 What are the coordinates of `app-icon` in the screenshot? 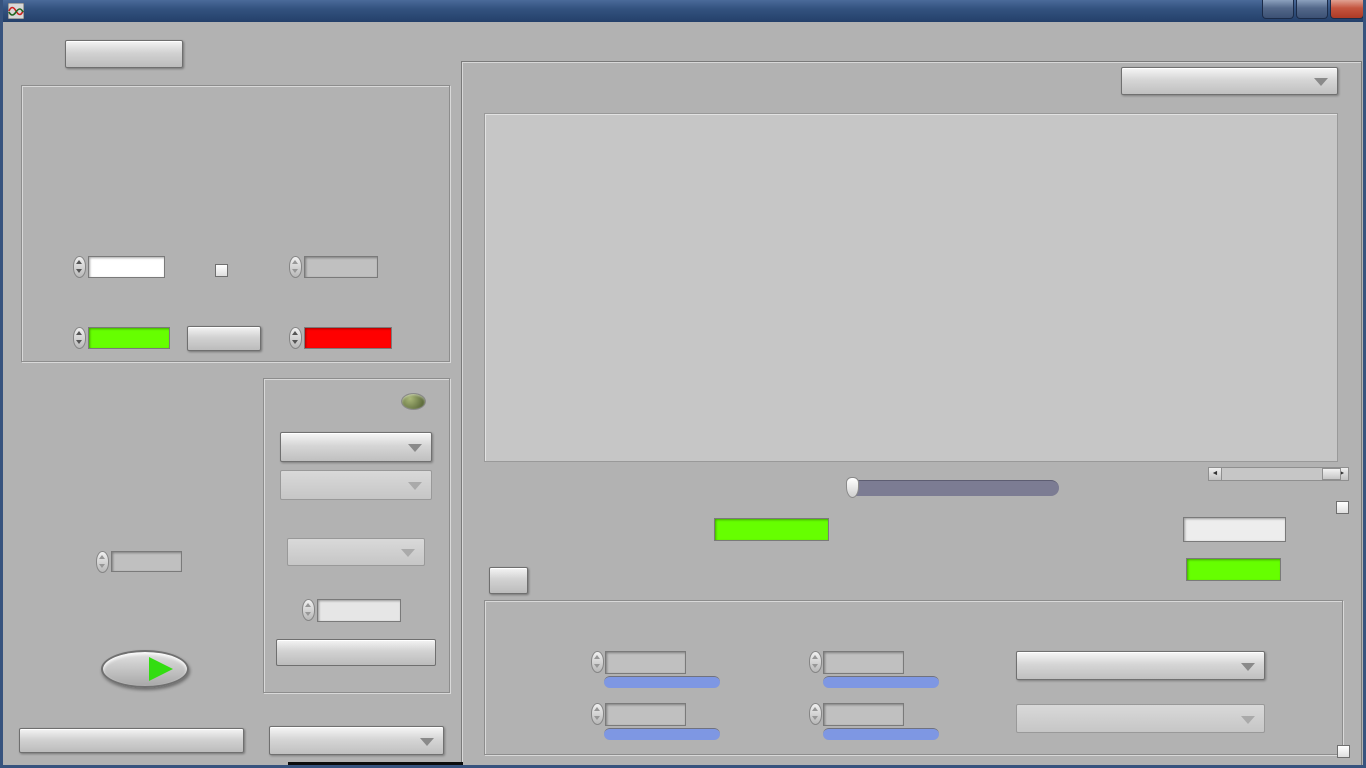 It's located at (16, 11).